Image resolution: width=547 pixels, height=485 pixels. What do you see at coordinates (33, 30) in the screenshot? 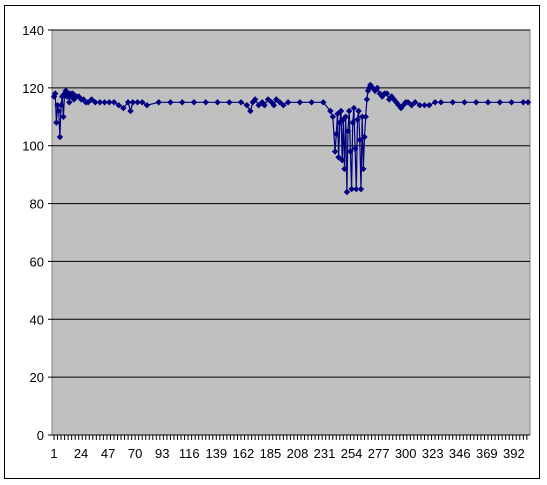
I see `y-tick-label: 140` at bounding box center [33, 30].